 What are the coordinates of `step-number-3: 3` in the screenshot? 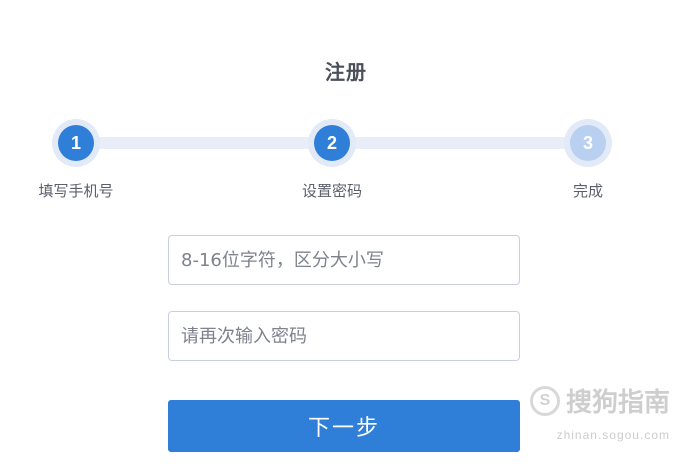 It's located at (588, 143).